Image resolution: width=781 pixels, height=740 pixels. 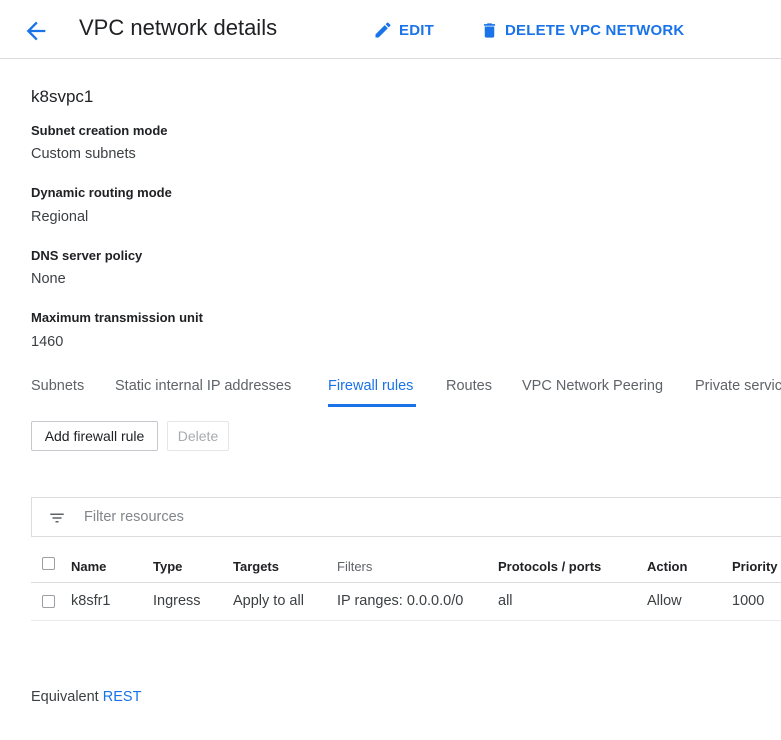 What do you see at coordinates (94, 436) in the screenshot?
I see `add-firewall-rule-button: Add firewall rule` at bounding box center [94, 436].